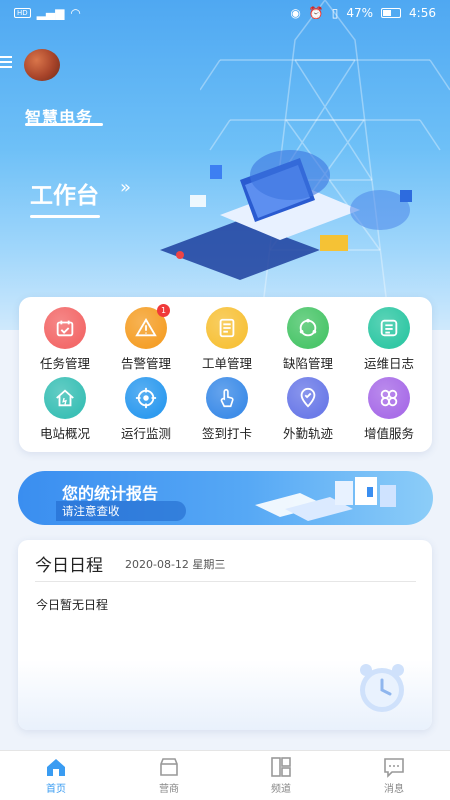  I want to click on clock-time: 4:56, so click(422, 13).